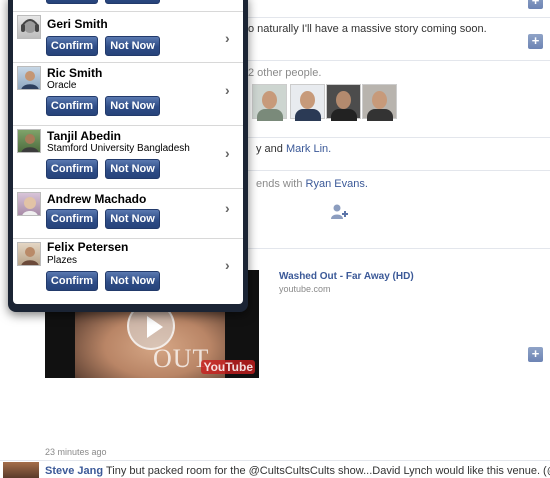 The image size is (550, 478). What do you see at coordinates (77, 24) in the screenshot?
I see `requester-name: Geri Smith` at bounding box center [77, 24].